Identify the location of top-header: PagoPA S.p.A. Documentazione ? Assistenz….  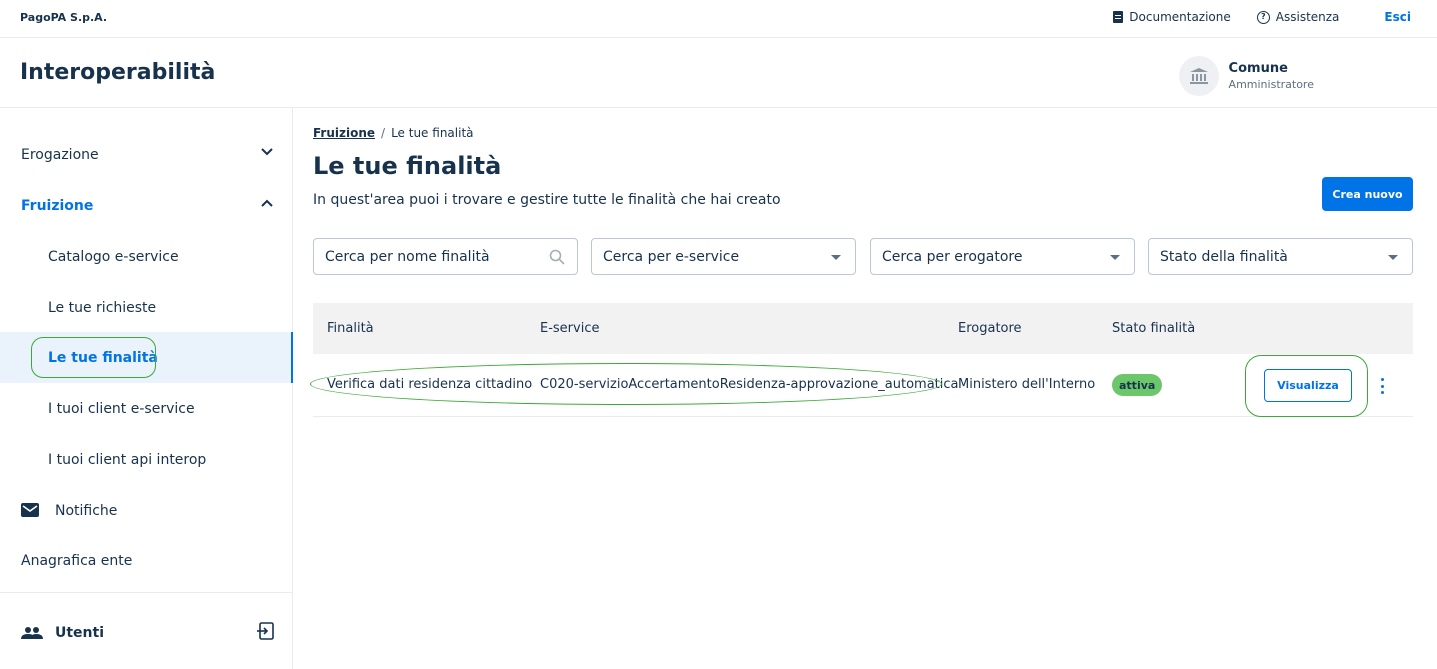
(718, 19).